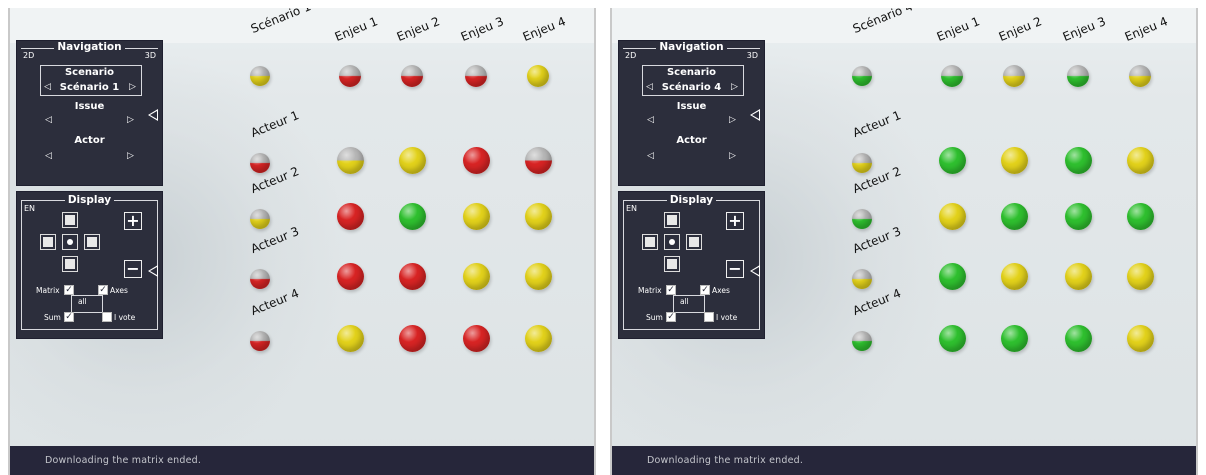 The image size is (1206, 475). Describe the element at coordinates (691, 106) in the screenshot. I see `issue-label: Issue` at that location.